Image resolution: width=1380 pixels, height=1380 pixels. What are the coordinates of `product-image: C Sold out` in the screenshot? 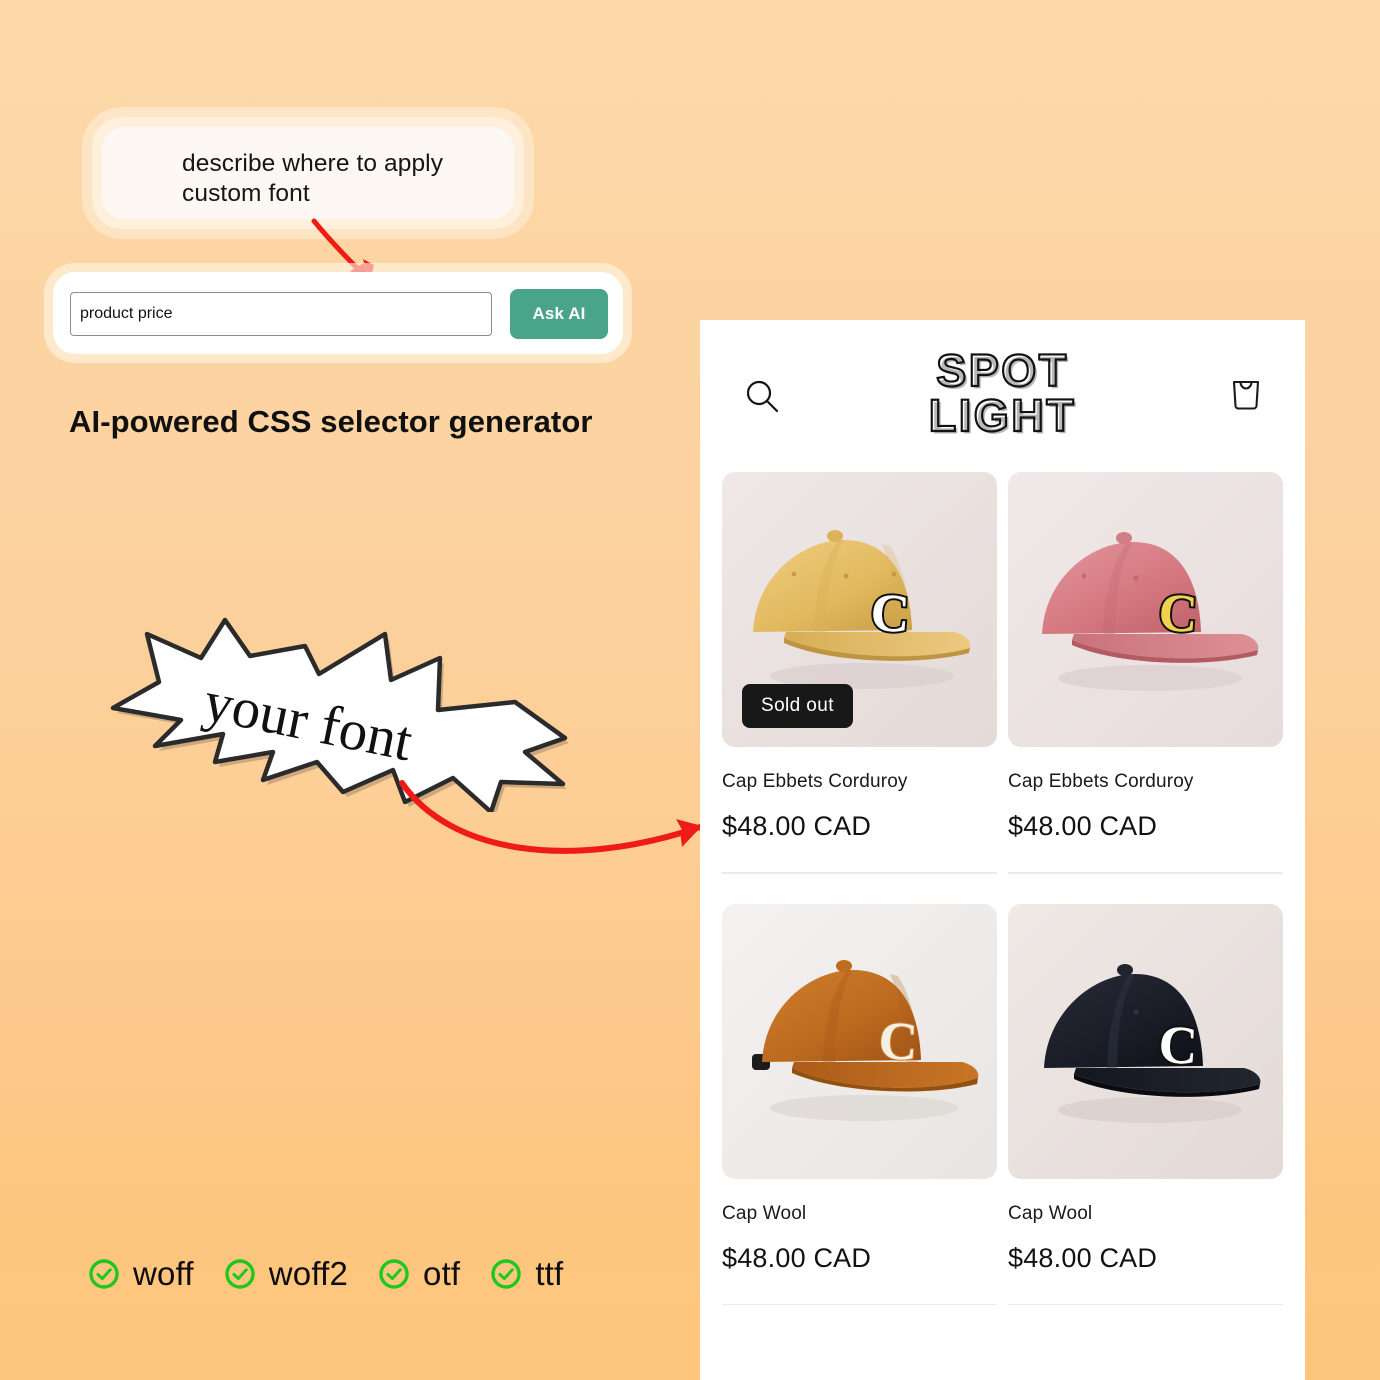 It's located at (859, 609).